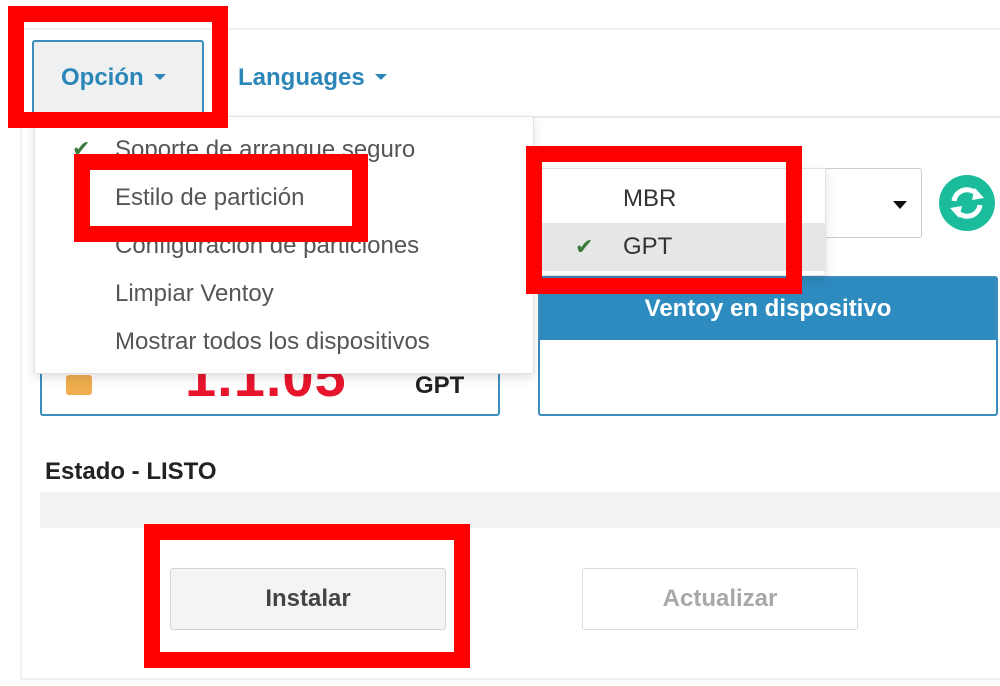  Describe the element at coordinates (380, 76) in the screenshot. I see `caret-down-icon` at that location.